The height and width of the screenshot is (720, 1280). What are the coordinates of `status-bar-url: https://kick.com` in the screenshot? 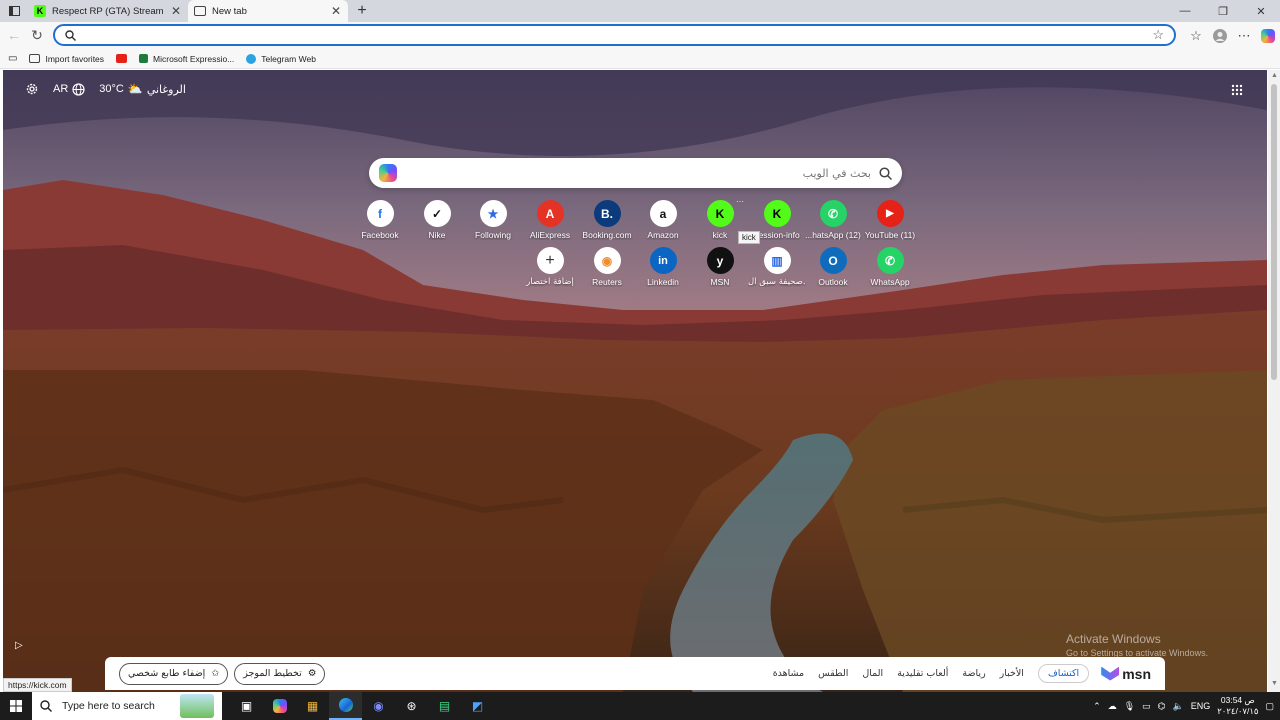 It's located at (37, 685).